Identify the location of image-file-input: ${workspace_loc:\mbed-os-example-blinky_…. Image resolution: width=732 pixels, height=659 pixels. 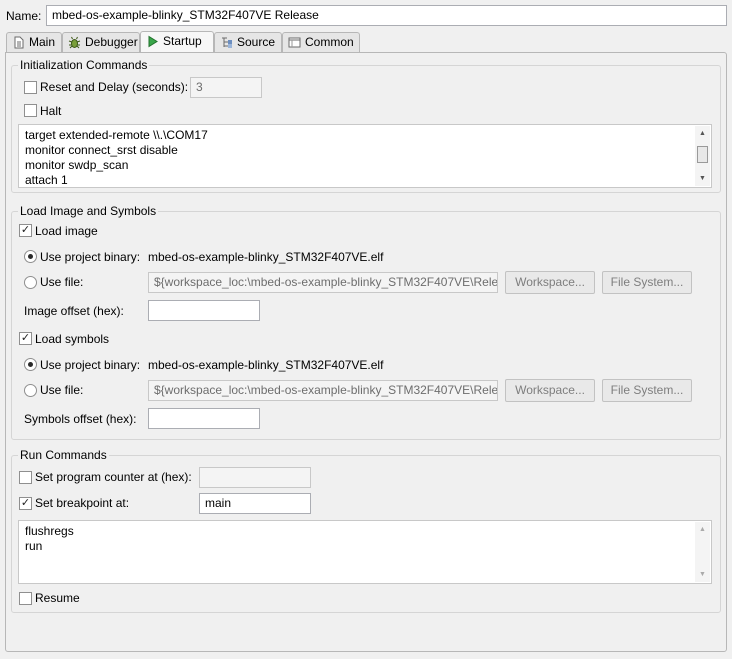
(323, 282).